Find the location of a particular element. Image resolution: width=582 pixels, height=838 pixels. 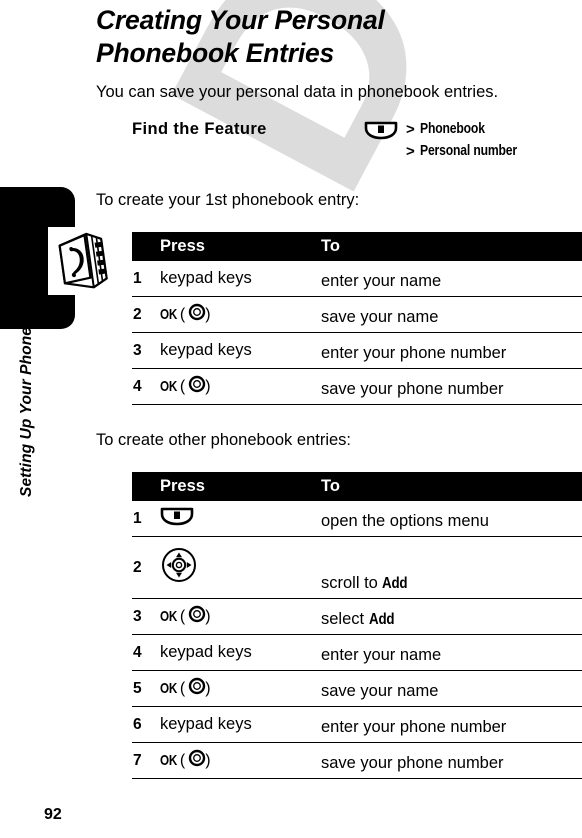

table-row: 1 open the options menu is located at coordinates (357, 519).